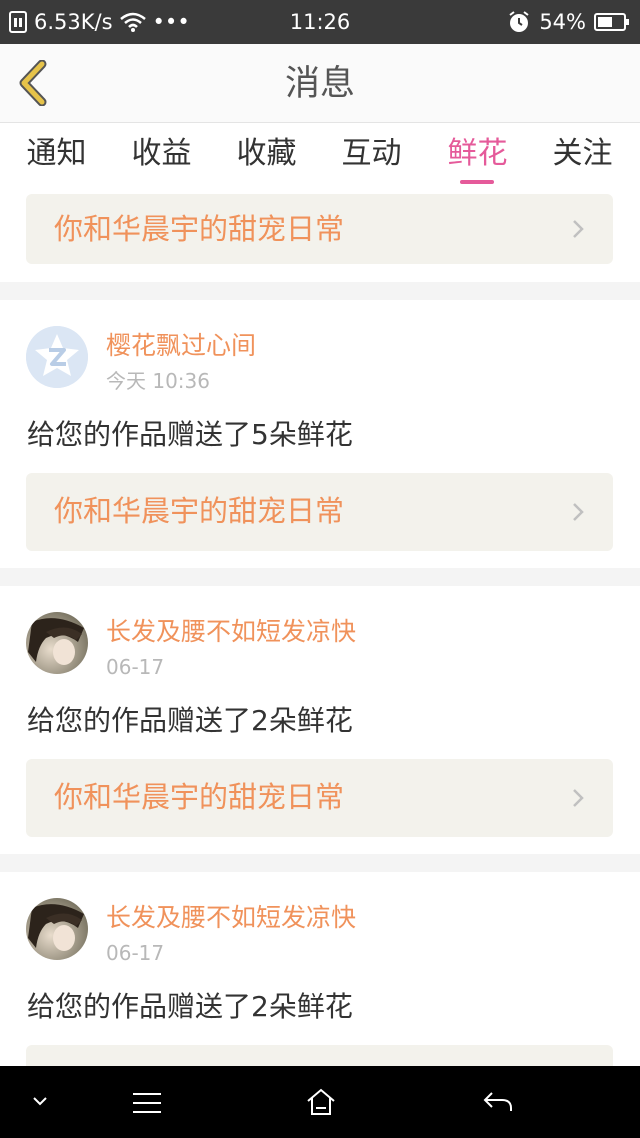 The image size is (640, 1138). What do you see at coordinates (371, 154) in the screenshot?
I see `tab-interactions: 互动` at bounding box center [371, 154].